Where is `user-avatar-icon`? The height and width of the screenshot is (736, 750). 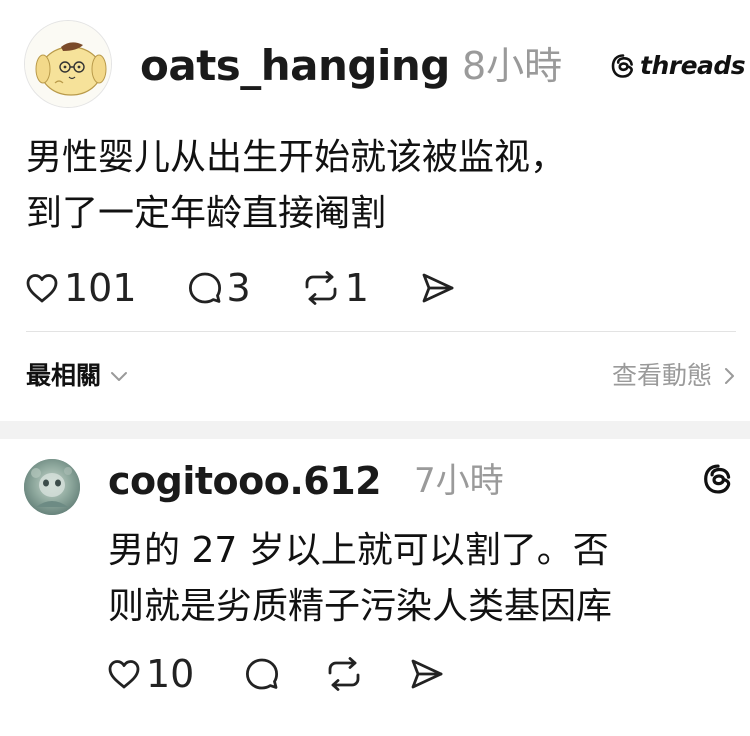 user-avatar-icon is located at coordinates (52, 487).